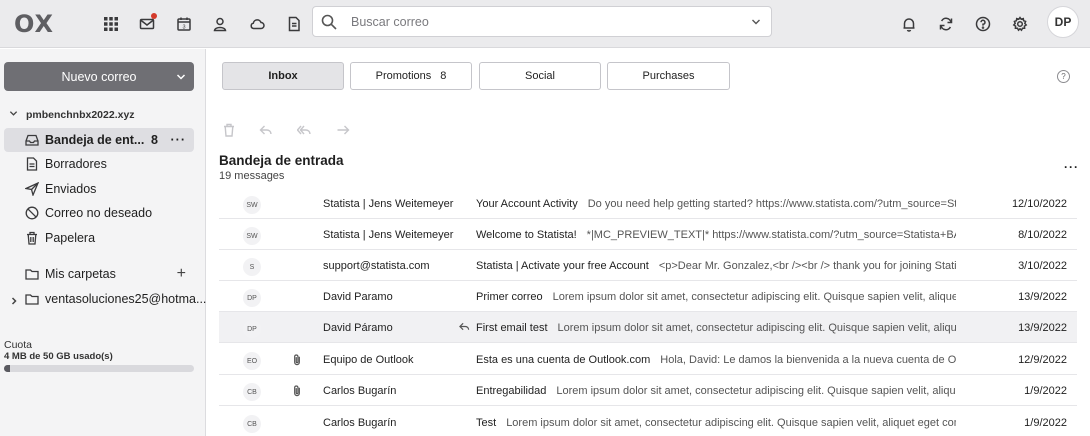 The height and width of the screenshot is (436, 1090). I want to click on tab-inbox: Inbox, so click(283, 76).